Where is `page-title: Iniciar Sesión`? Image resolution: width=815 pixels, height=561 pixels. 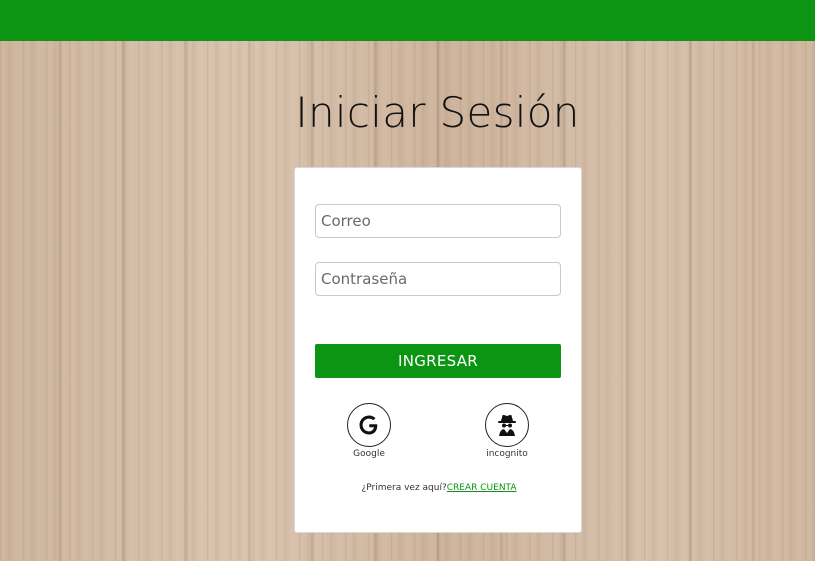 page-title: Iniciar Sesión is located at coordinates (437, 112).